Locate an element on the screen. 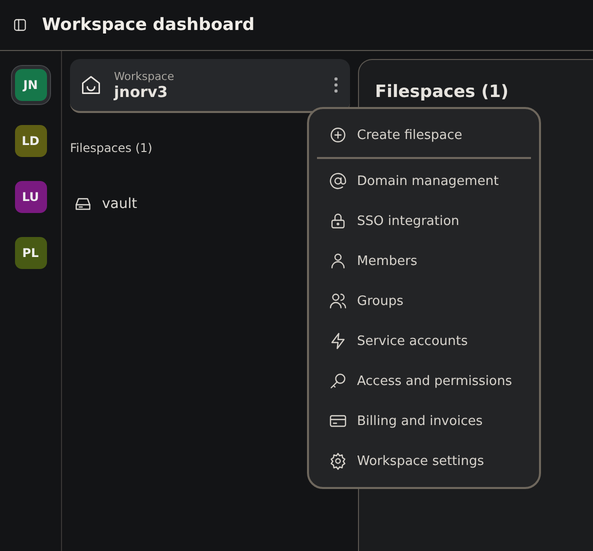 This screenshot has height=551, width=593. sidebar-toggle-icon is located at coordinates (20, 25).